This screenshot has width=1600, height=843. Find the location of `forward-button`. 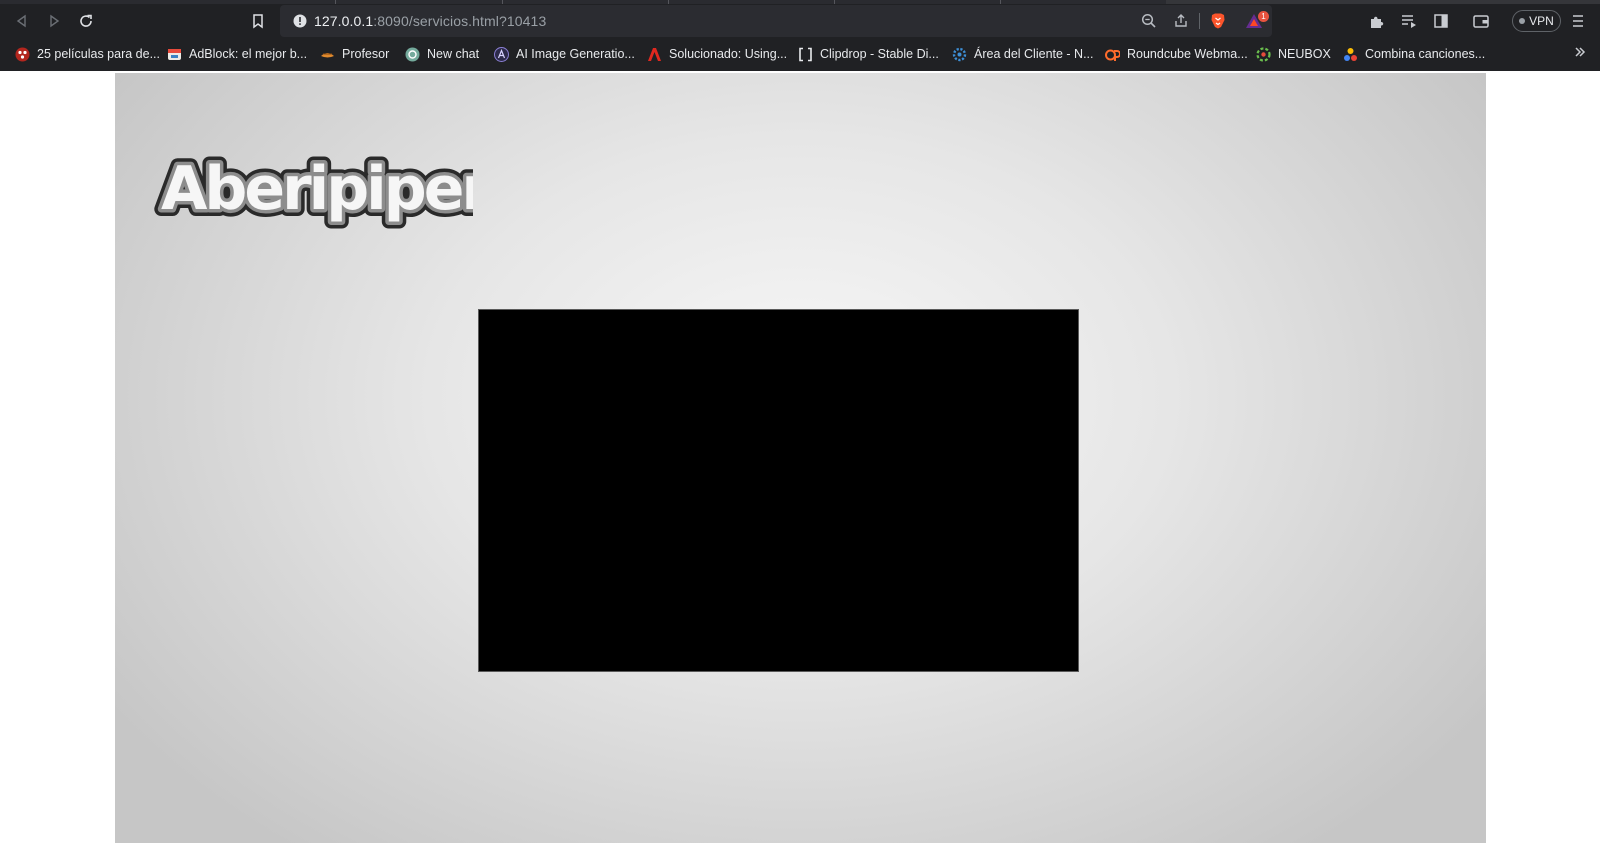

forward-button is located at coordinates (54, 21).